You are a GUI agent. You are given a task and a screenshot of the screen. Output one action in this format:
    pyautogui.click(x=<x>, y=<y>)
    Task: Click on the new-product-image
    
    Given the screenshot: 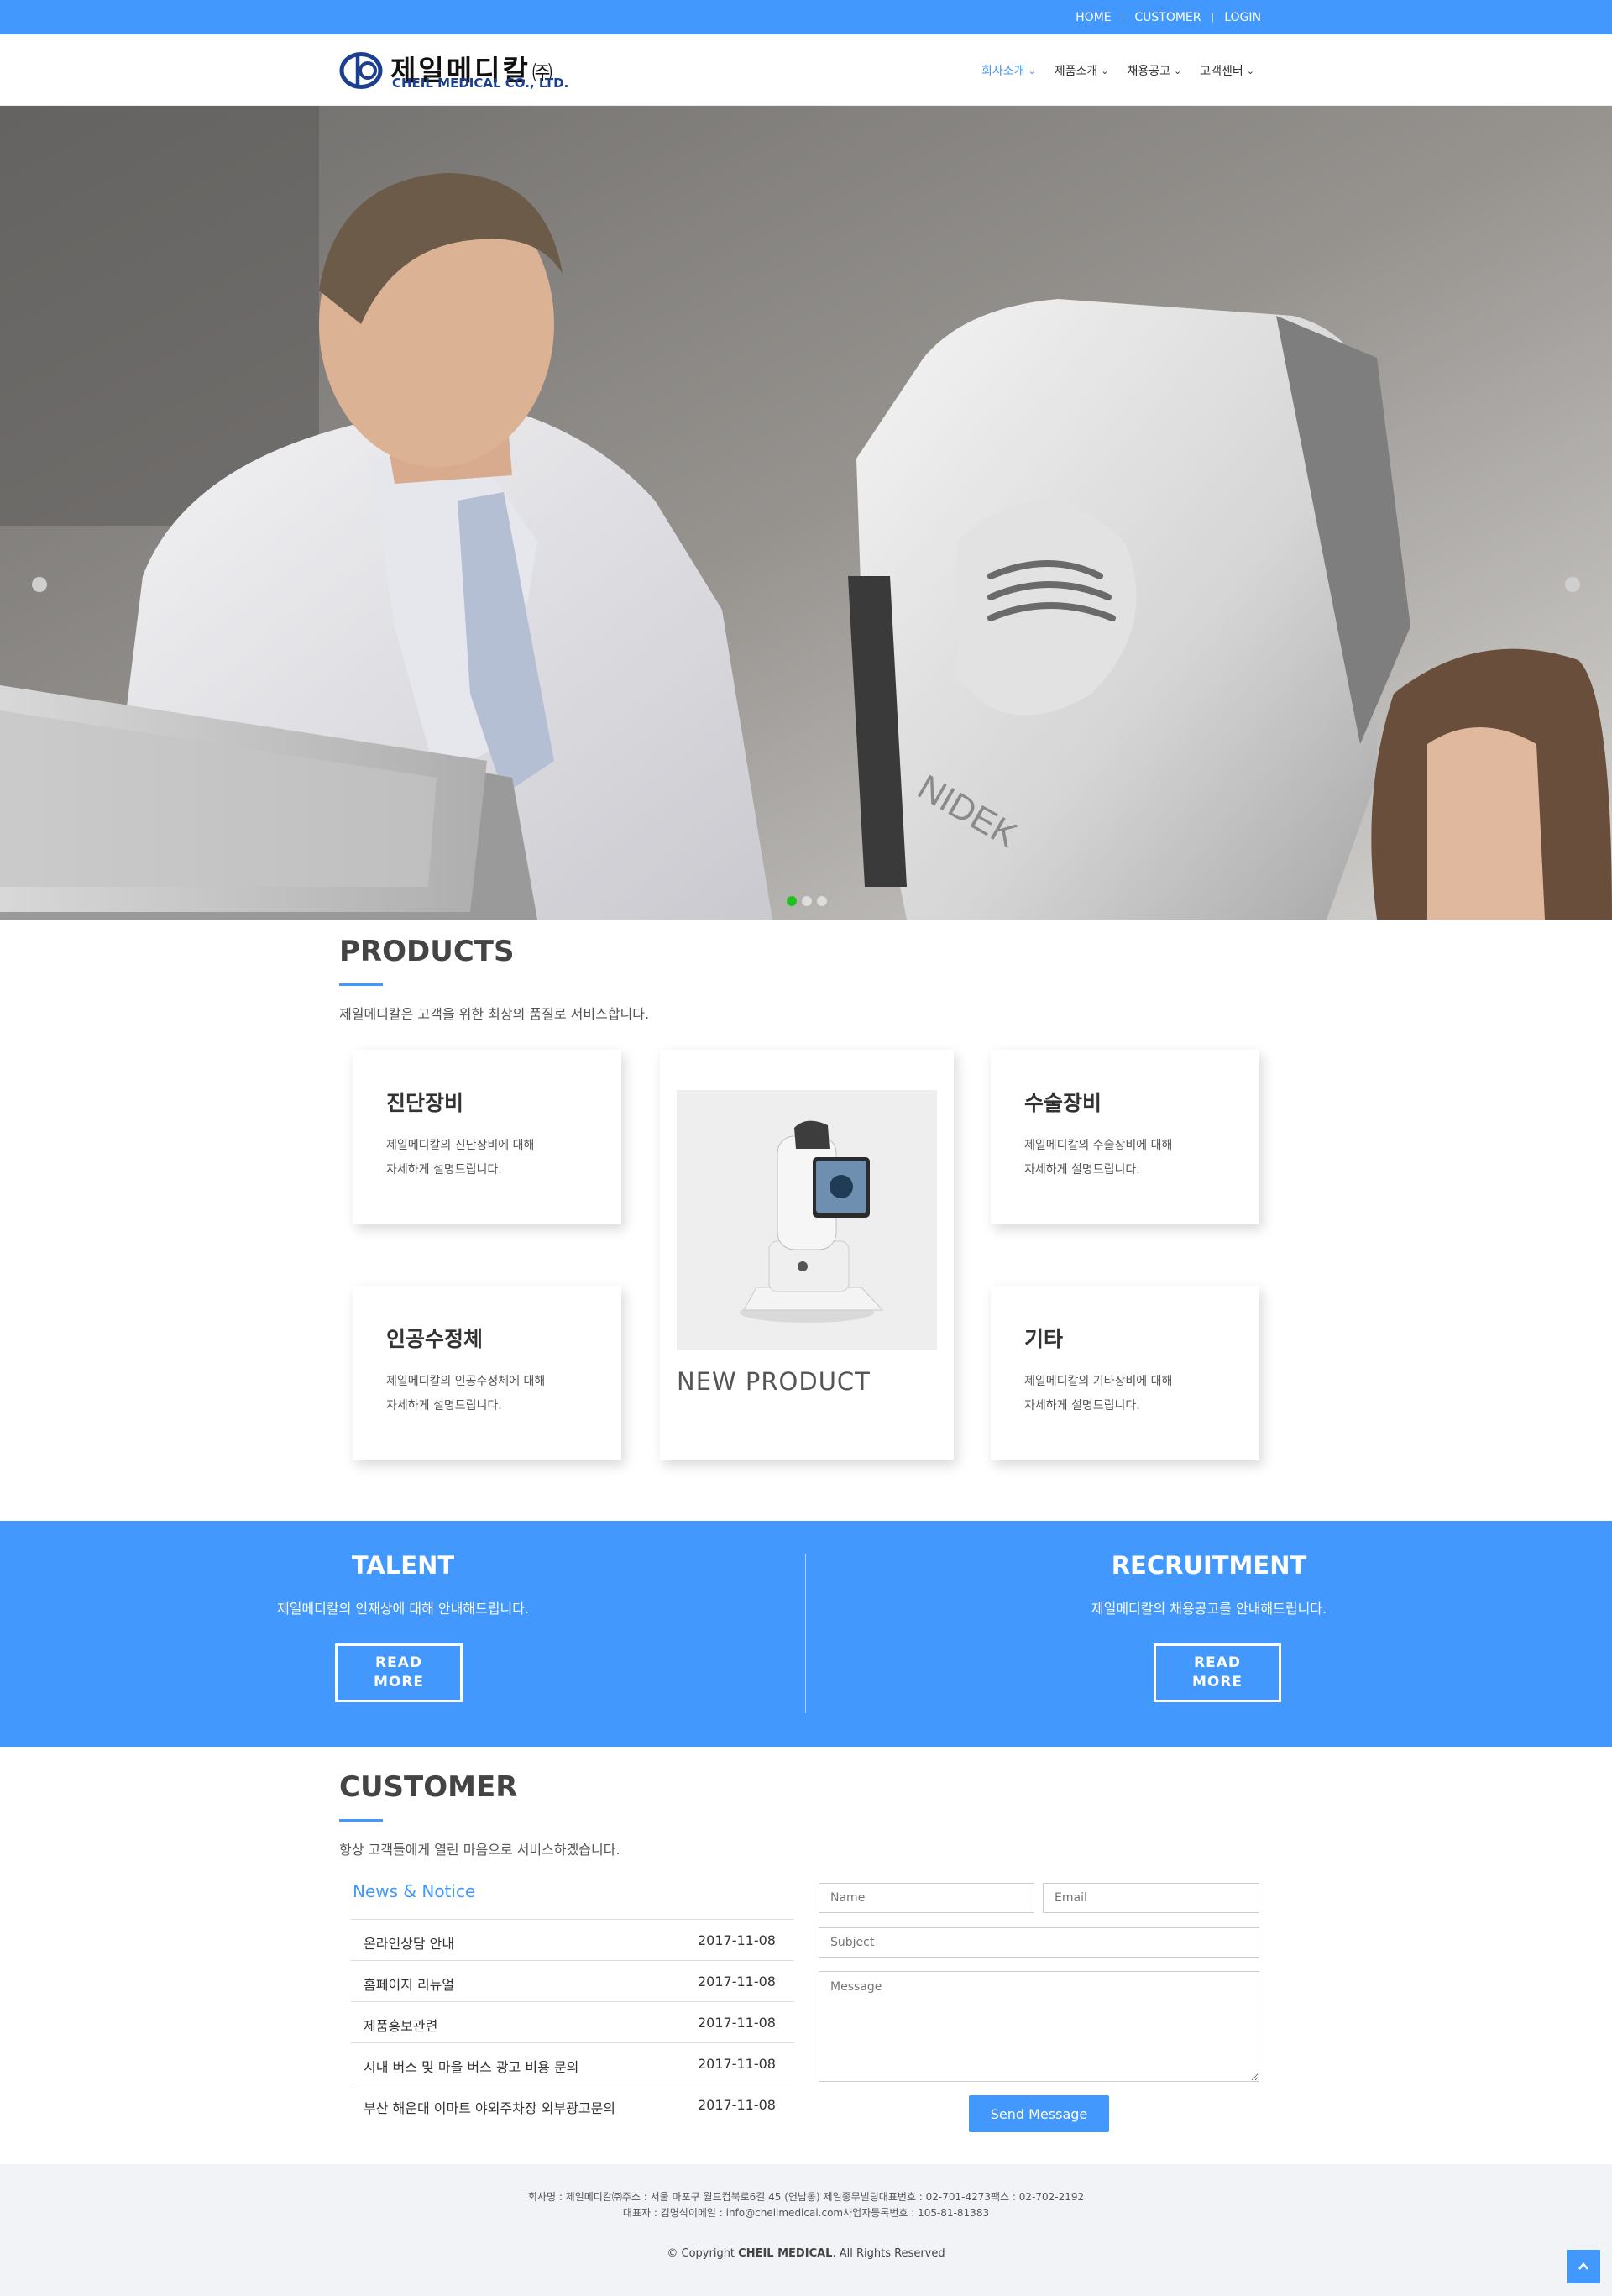 What is the action you would take?
    pyautogui.click(x=807, y=1220)
    